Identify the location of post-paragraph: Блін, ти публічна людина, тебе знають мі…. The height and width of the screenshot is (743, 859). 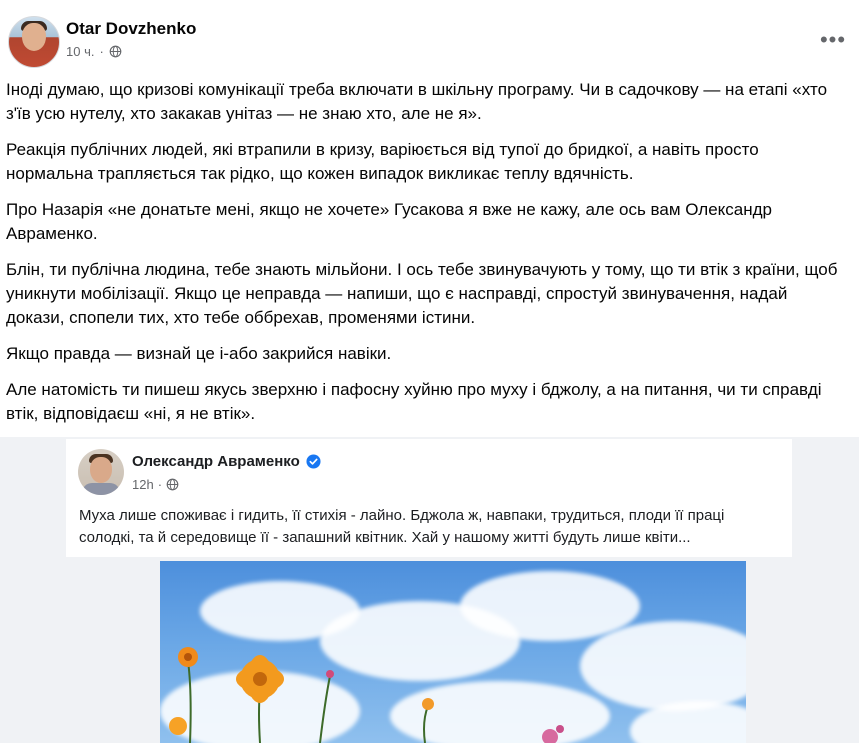
(422, 293).